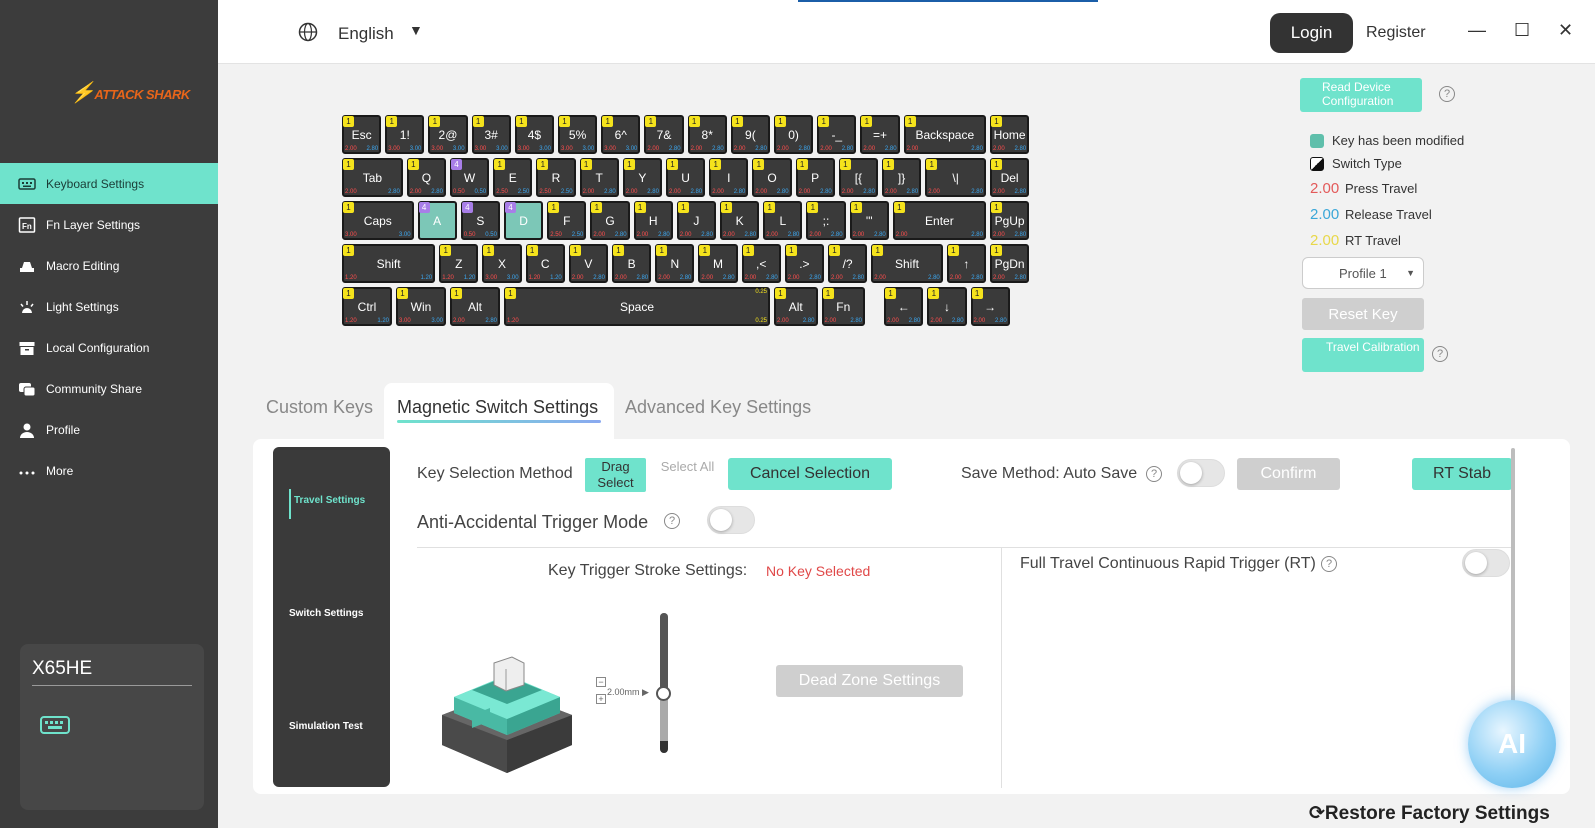 The height and width of the screenshot is (828, 1595). What do you see at coordinates (1512, 744) in the screenshot?
I see `ai-assistant-button: AI` at bounding box center [1512, 744].